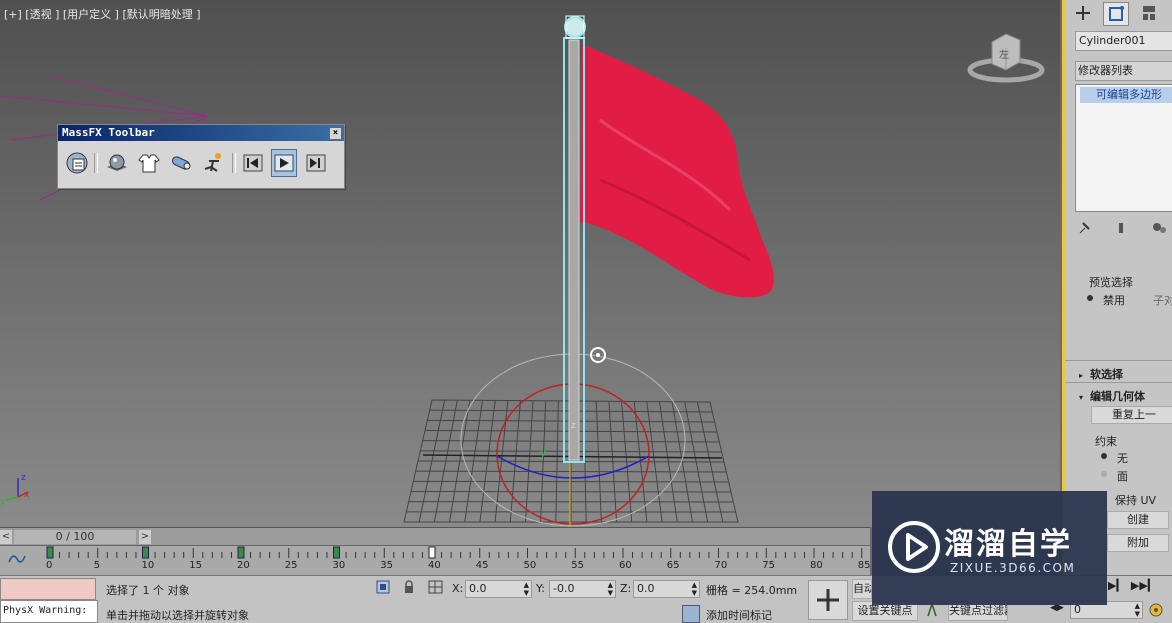 Image resolution: width=1172 pixels, height=623 pixels. I want to click on set-key-big-button, so click(828, 600).